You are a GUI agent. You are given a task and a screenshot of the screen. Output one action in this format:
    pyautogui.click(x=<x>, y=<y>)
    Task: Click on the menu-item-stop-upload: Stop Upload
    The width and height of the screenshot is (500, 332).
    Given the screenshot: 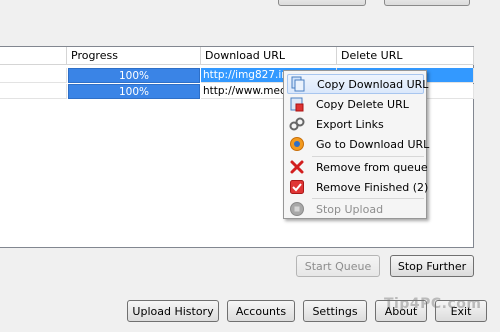 What is the action you would take?
    pyautogui.click(x=355, y=209)
    